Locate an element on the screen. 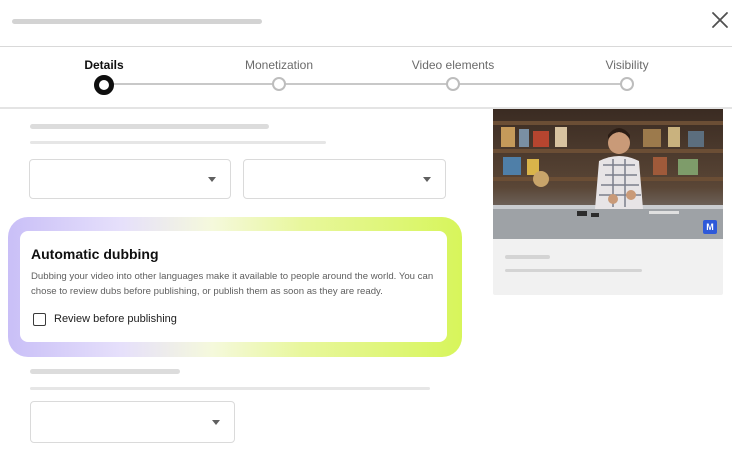  close-icon is located at coordinates (720, 20).